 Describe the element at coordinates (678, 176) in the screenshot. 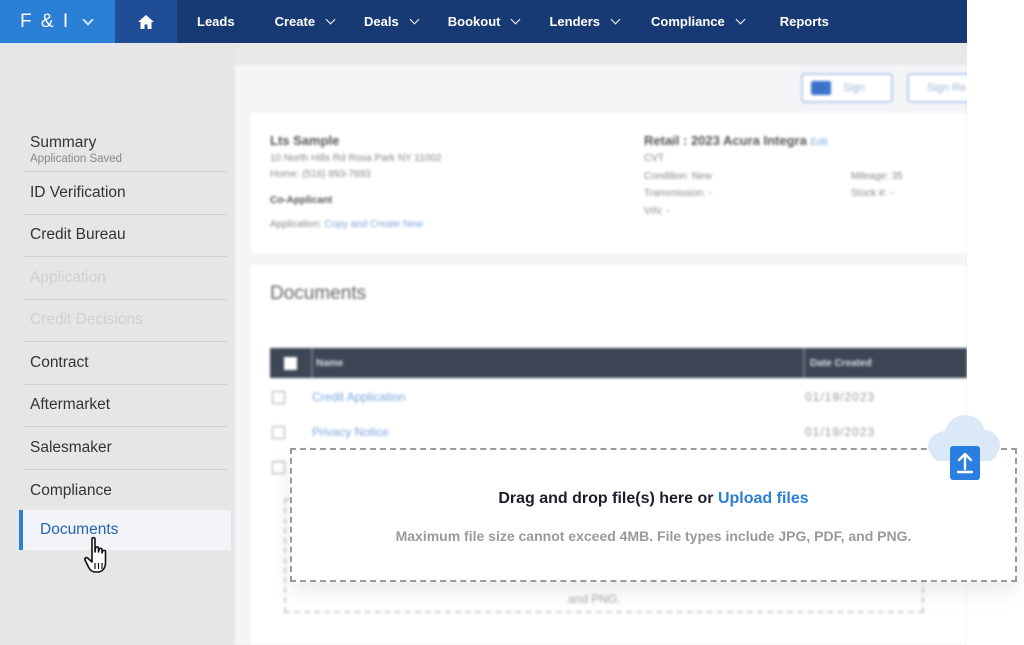

I see `vehicle-condition: Condition: New` at that location.